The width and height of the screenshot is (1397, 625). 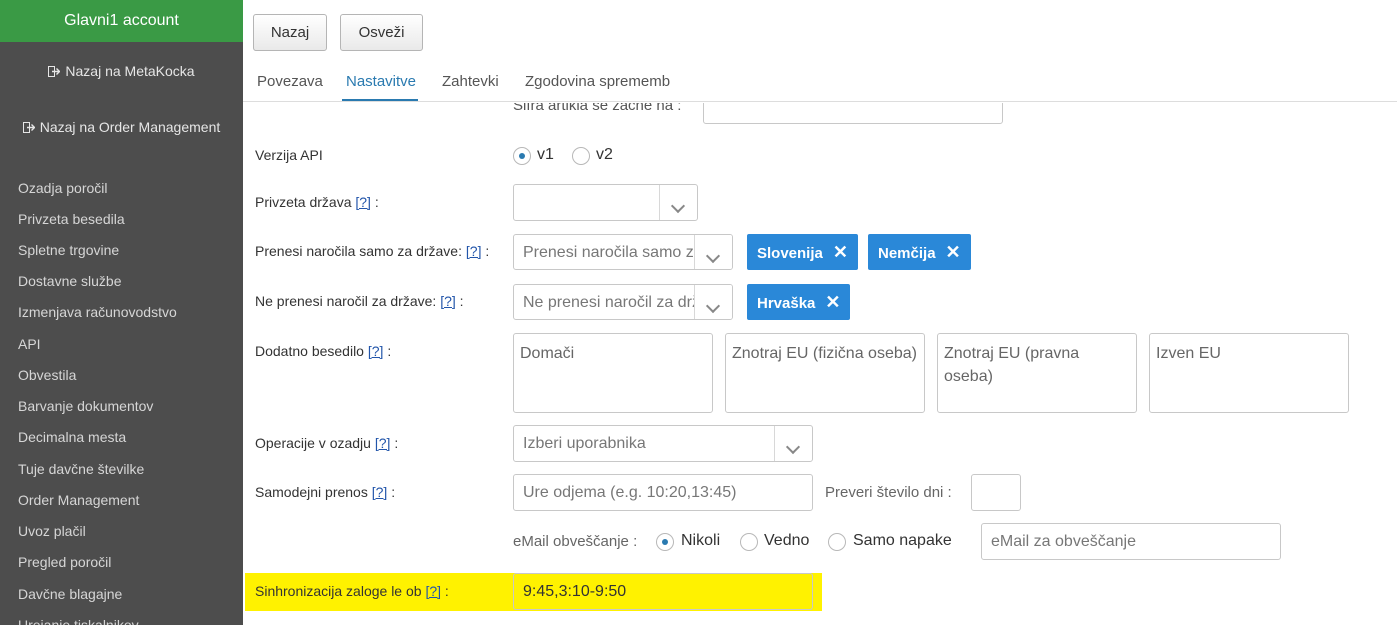 What do you see at coordinates (1037, 373) in the screenshot?
I see `extra-text-eu-company: Znotraj EU (pravna oseba)` at bounding box center [1037, 373].